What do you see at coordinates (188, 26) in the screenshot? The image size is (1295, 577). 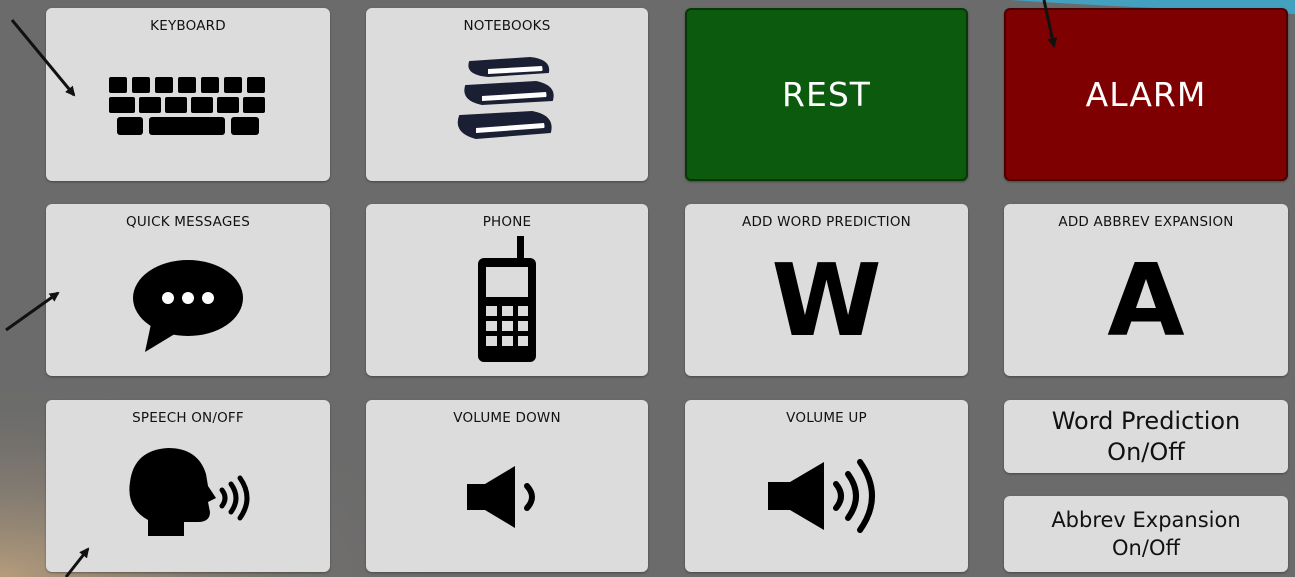 I see `keyboard-label: KEYBOARD` at bounding box center [188, 26].